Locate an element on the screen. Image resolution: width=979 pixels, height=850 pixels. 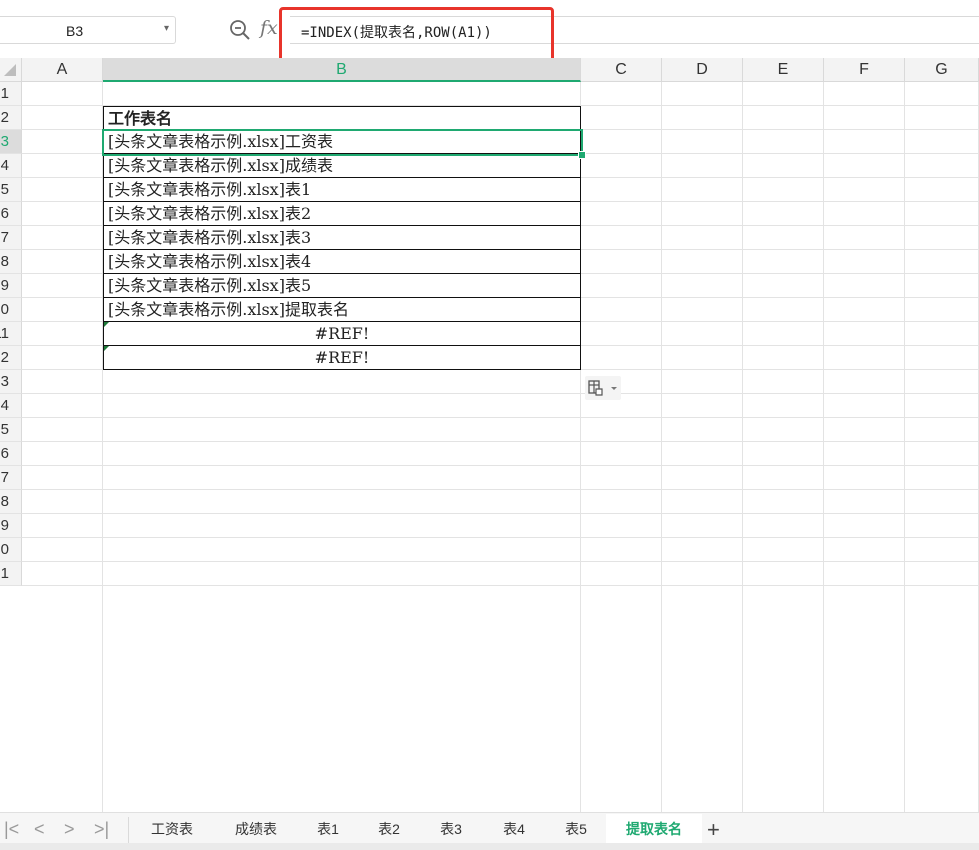
cell-value: [头条文章表格示例.xlsx]表5 is located at coordinates (210, 285).